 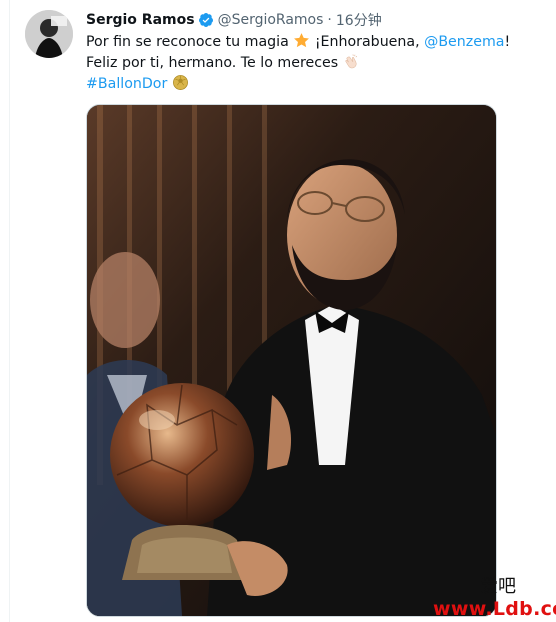 What do you see at coordinates (206, 20) in the screenshot?
I see `verified-badge-icon` at bounding box center [206, 20].